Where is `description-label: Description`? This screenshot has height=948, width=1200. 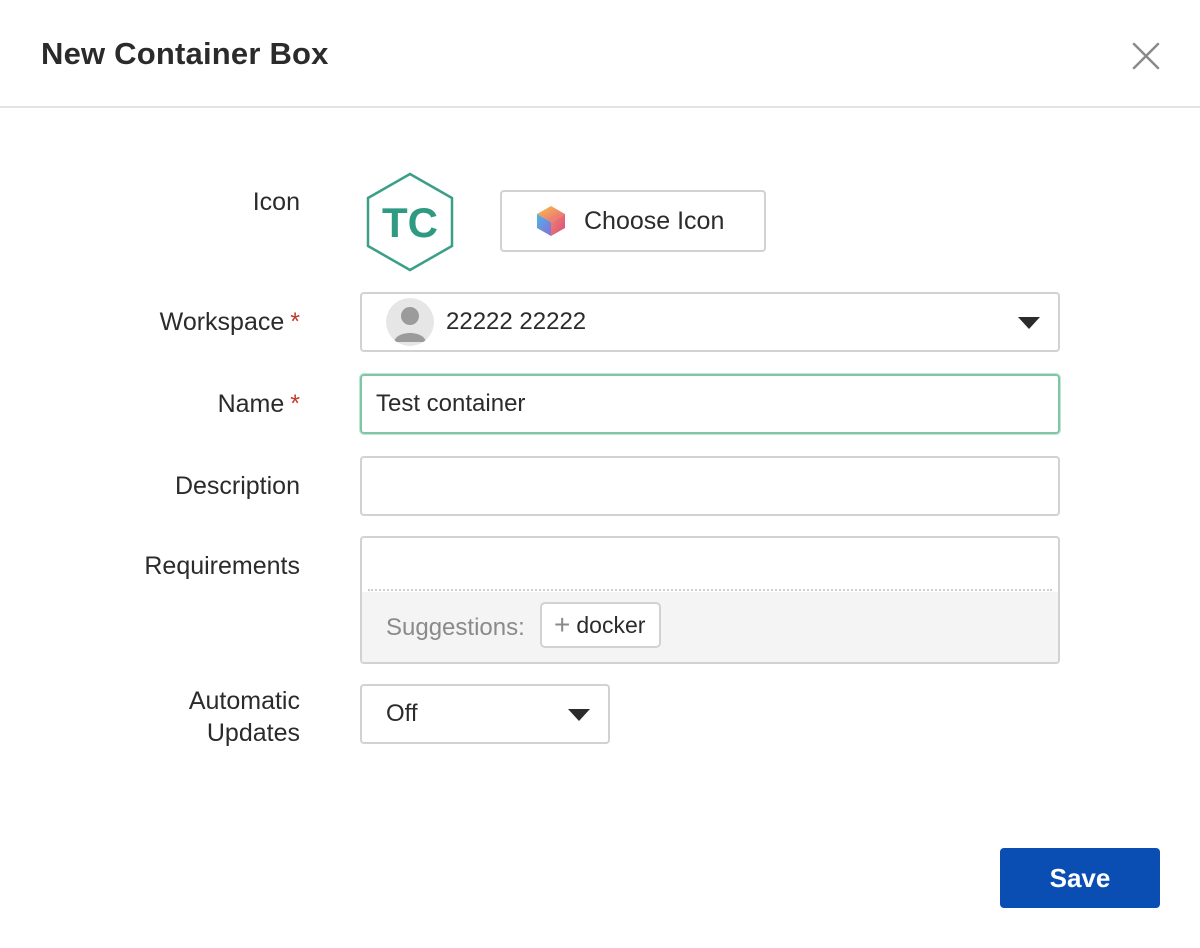 description-label: Description is located at coordinates (237, 486).